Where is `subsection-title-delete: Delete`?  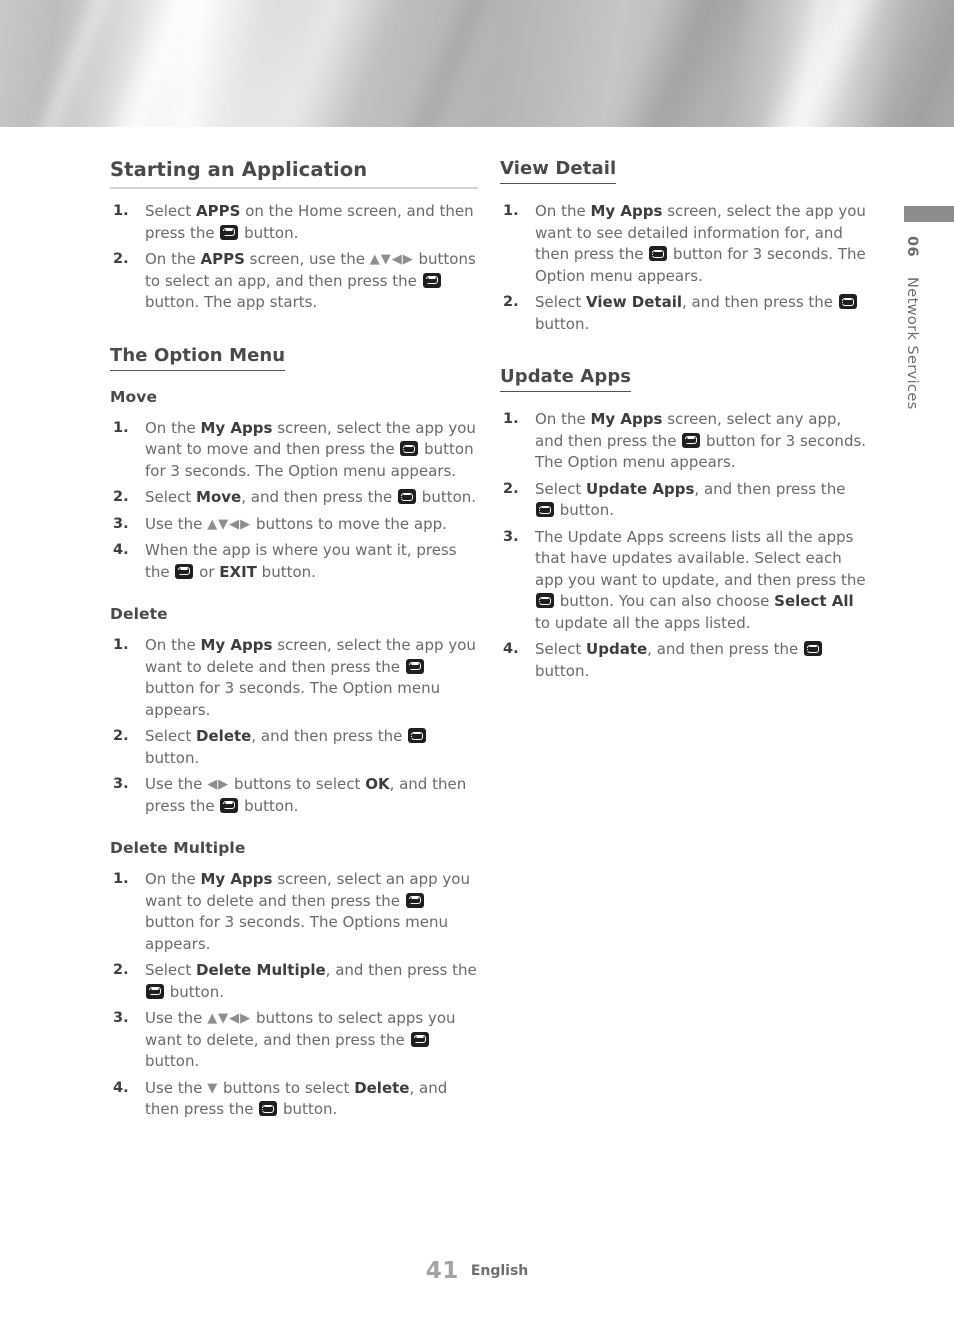 subsection-title-delete: Delete is located at coordinates (139, 614).